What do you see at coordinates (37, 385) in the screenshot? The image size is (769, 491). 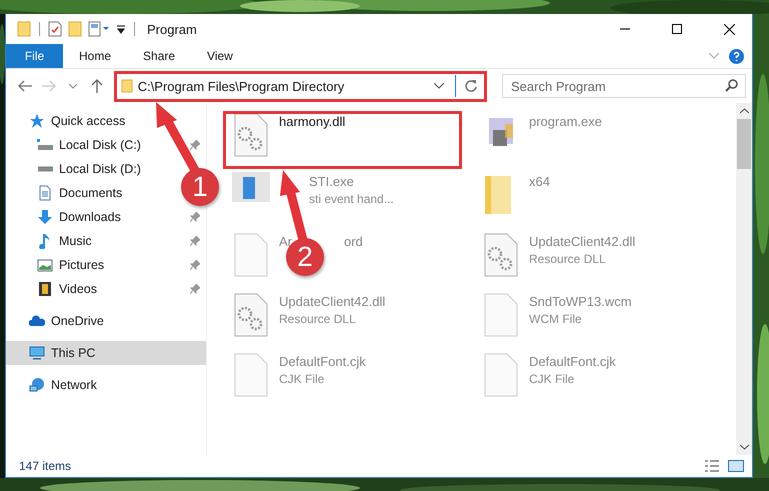 I see `network-icon` at bounding box center [37, 385].